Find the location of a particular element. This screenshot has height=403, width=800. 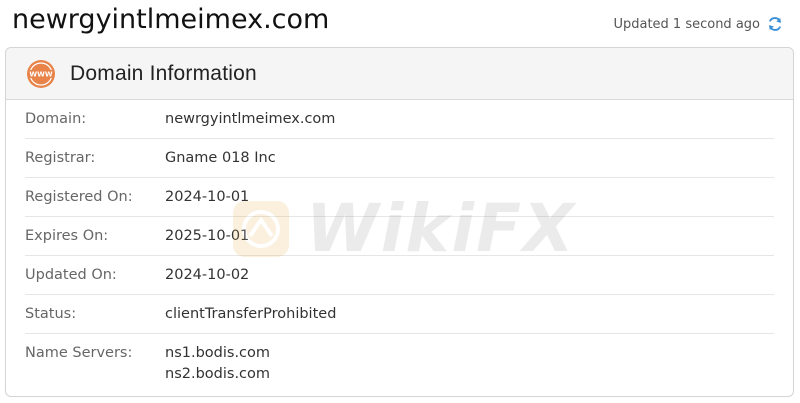

row-label: Registrar: is located at coordinates (60, 158).